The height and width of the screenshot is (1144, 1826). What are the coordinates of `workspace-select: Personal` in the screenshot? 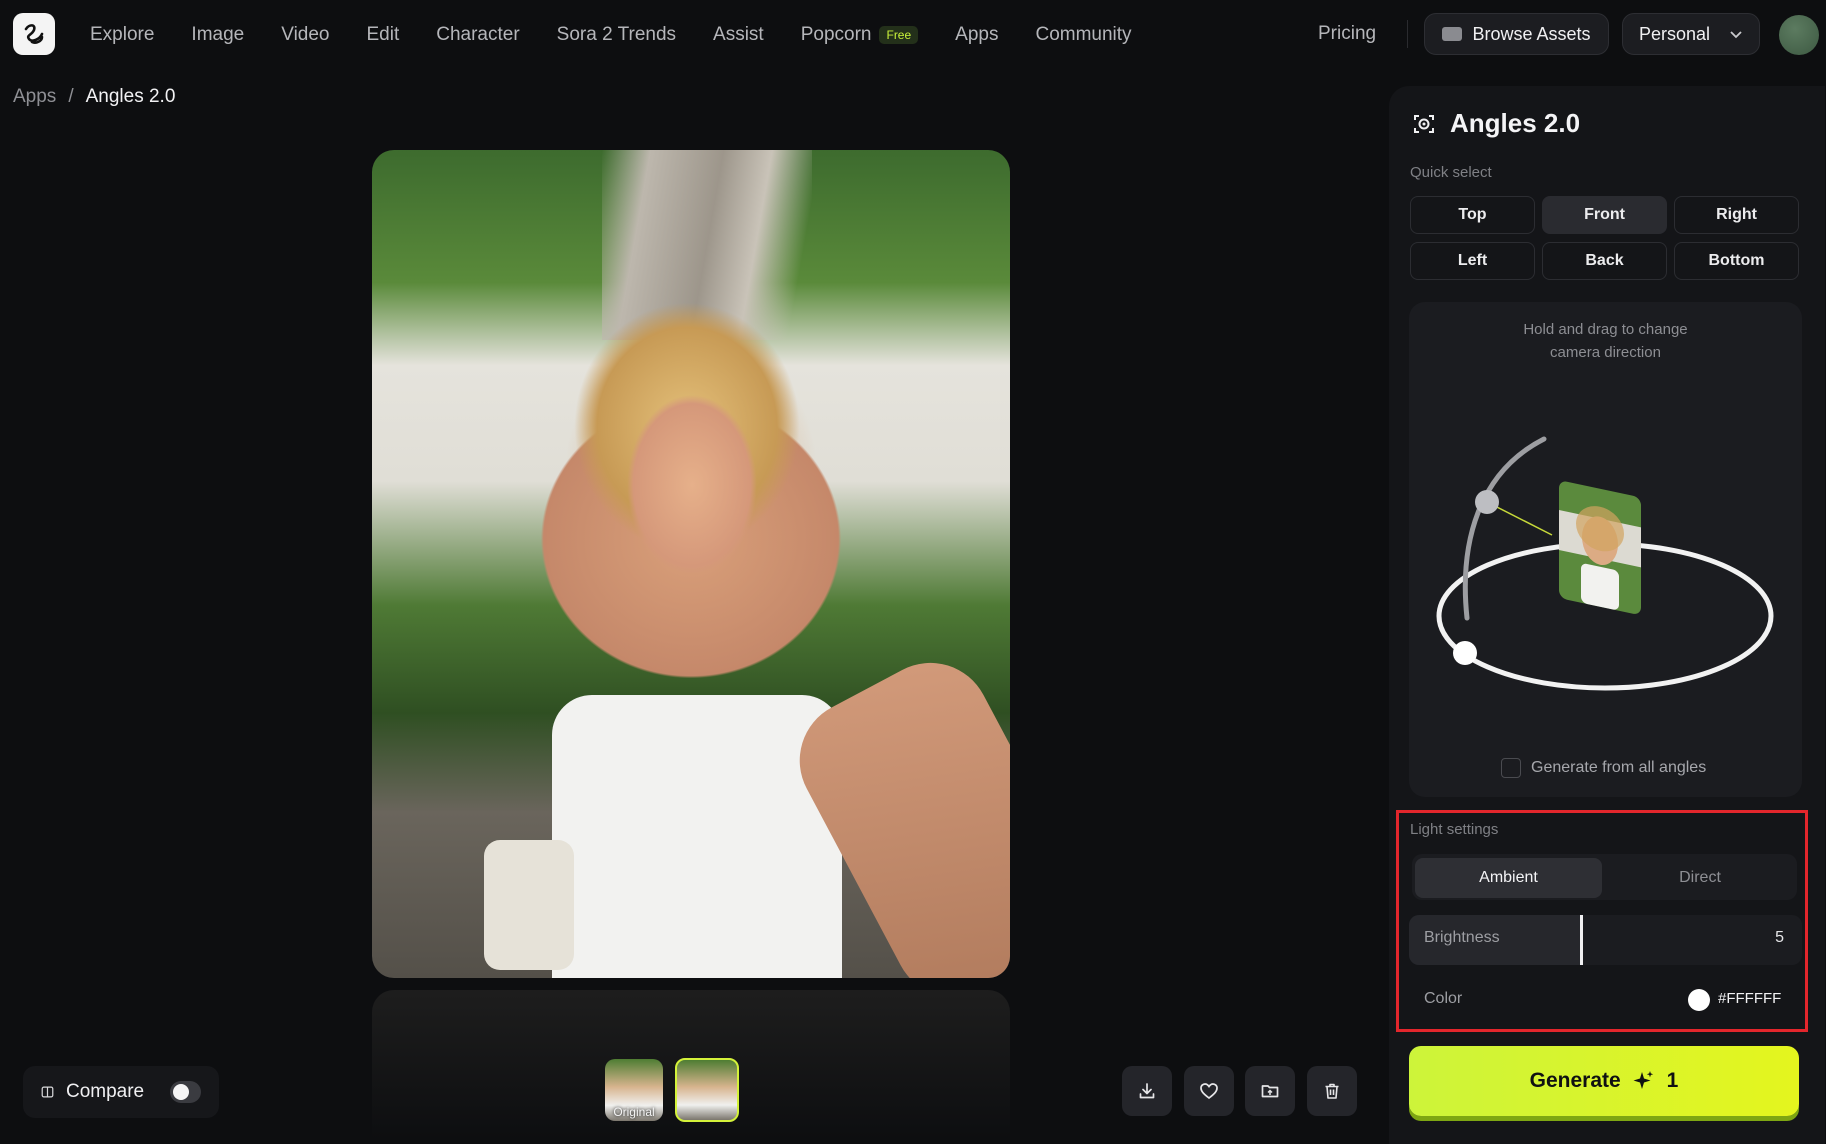 It's located at (1691, 34).